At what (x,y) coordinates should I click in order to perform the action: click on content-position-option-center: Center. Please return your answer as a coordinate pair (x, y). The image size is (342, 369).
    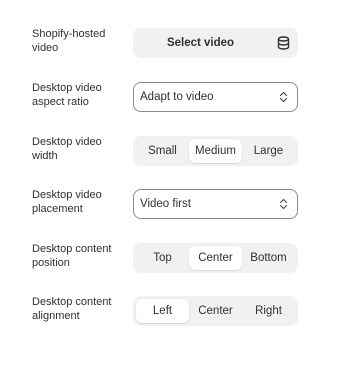
    Looking at the image, I should click on (215, 258).